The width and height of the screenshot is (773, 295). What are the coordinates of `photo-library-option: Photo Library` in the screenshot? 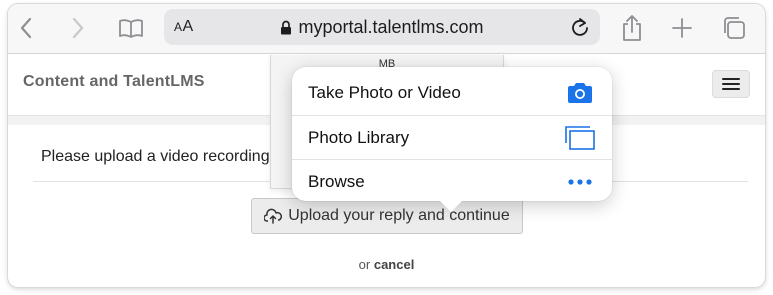 It's located at (452, 137).